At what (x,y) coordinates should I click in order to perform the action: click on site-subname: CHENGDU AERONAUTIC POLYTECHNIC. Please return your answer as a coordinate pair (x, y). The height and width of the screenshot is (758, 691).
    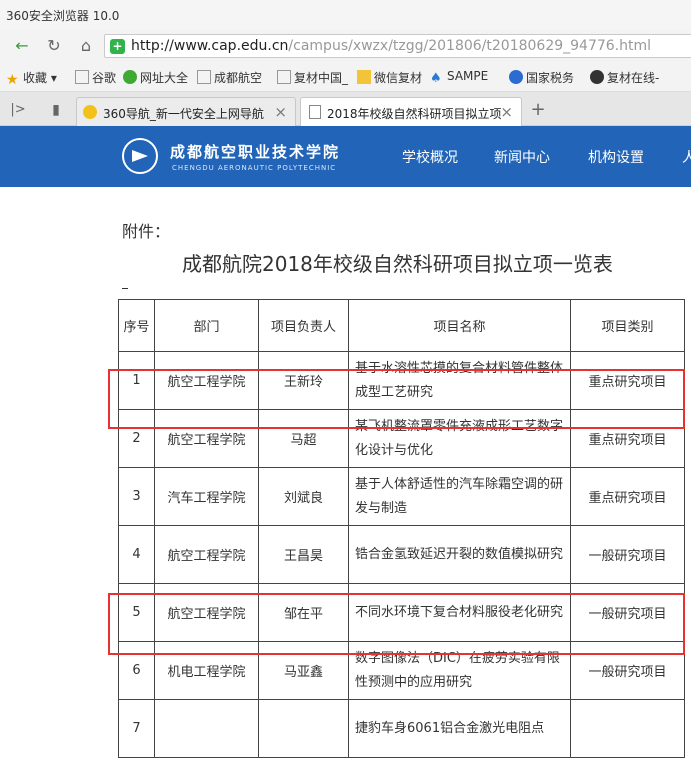
    Looking at the image, I should click on (254, 168).